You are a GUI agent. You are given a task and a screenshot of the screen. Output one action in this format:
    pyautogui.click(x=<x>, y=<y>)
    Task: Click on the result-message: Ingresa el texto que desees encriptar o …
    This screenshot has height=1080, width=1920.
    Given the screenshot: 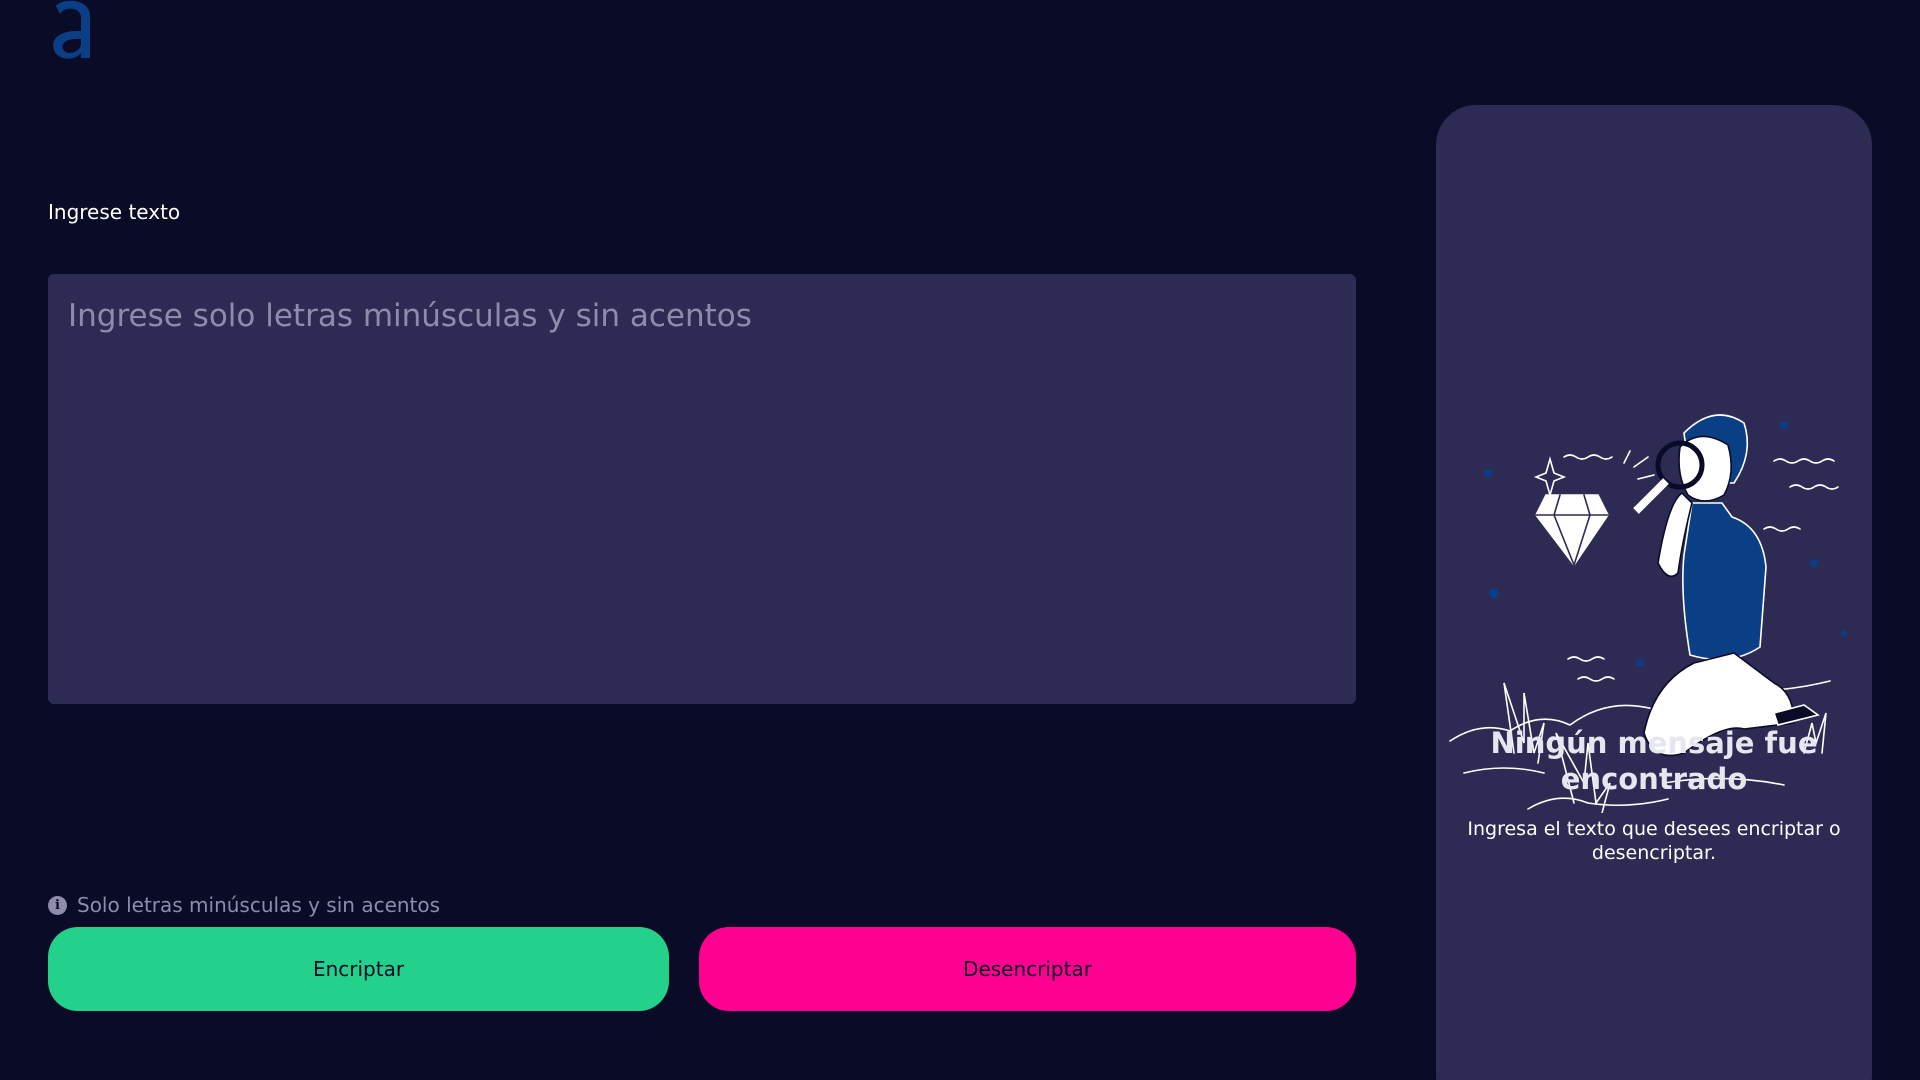 What is the action you would take?
    pyautogui.click(x=1654, y=841)
    